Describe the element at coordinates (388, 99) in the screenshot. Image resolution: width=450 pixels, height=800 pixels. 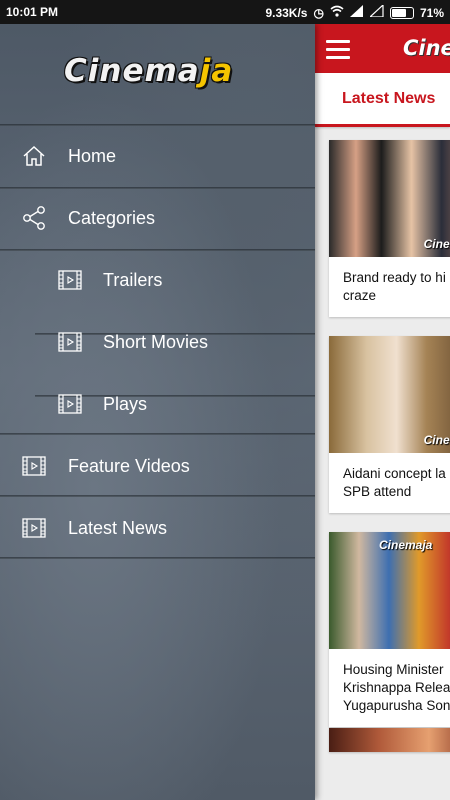
I see `tab-latest-news: Latest News` at that location.